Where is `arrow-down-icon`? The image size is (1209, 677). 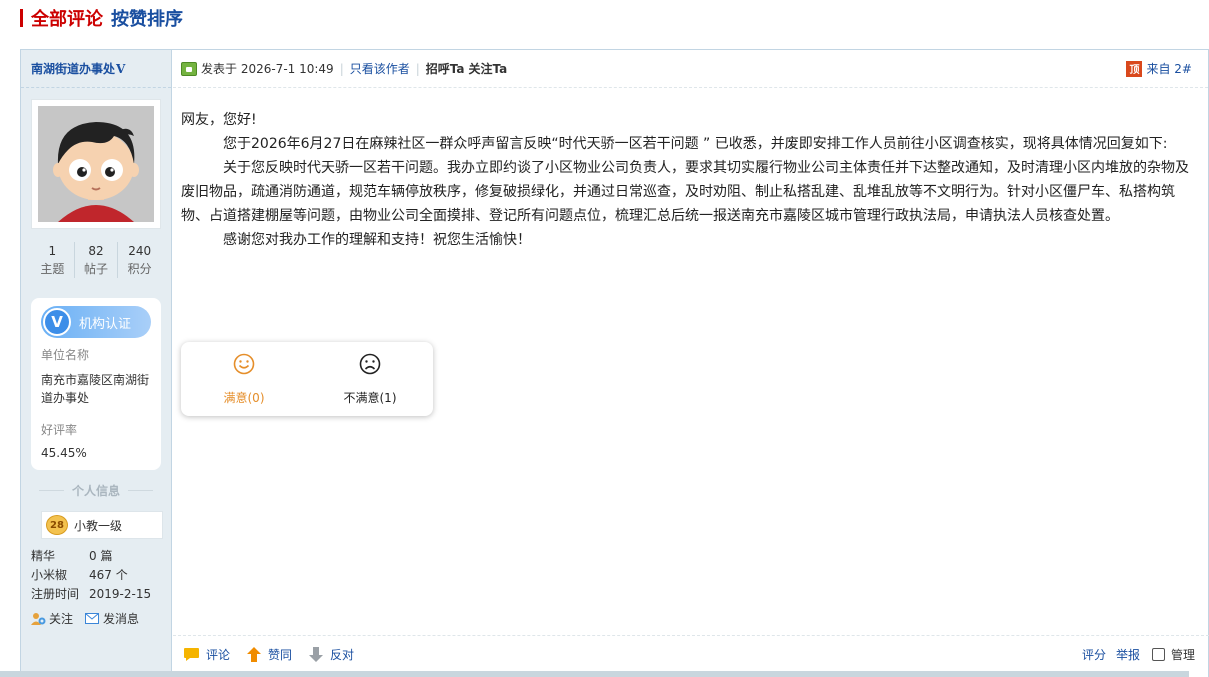
arrow-down-icon is located at coordinates (316, 654).